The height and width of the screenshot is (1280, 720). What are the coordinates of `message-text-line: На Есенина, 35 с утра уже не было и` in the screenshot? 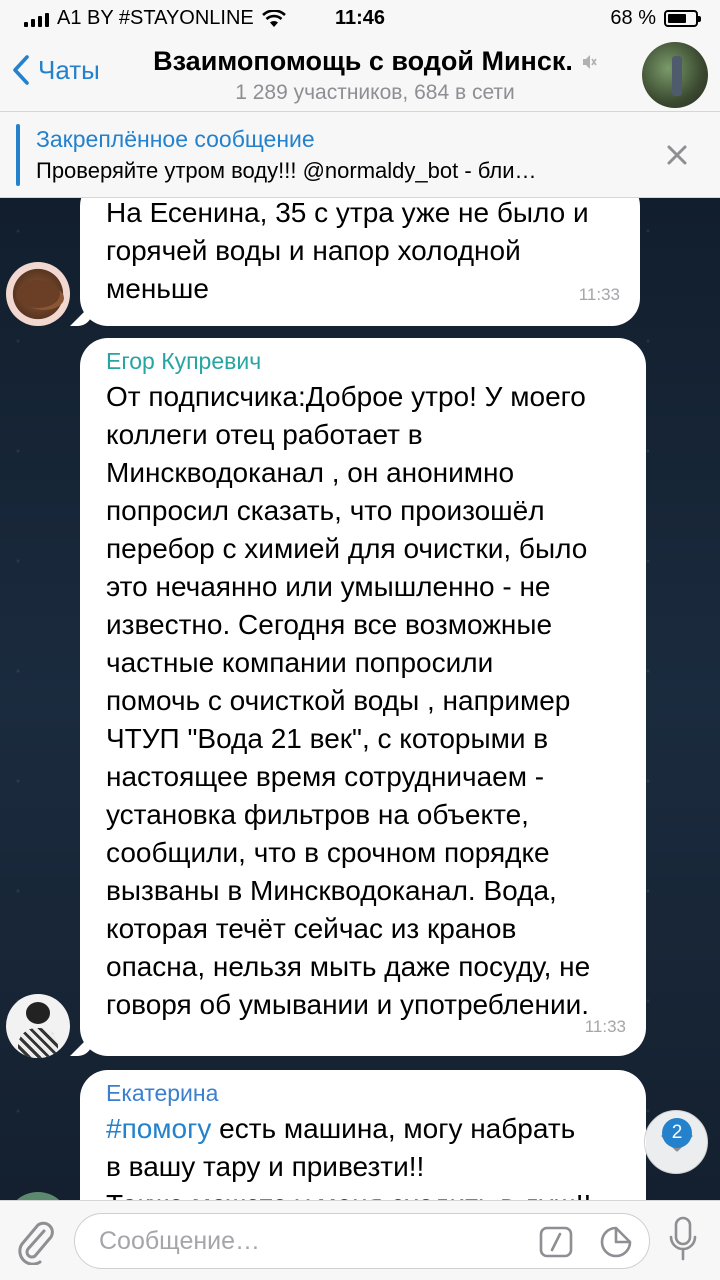 It's located at (347, 213).